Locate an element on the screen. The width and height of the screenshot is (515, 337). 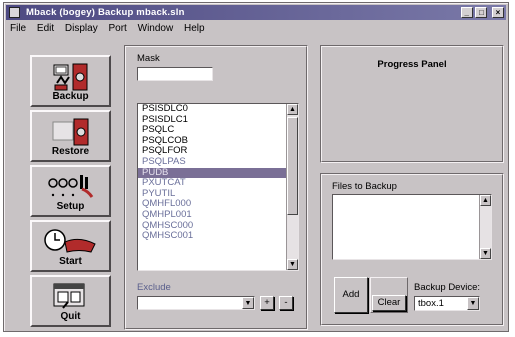
backup-device-select: tbox.1 ▼ is located at coordinates (447, 303).